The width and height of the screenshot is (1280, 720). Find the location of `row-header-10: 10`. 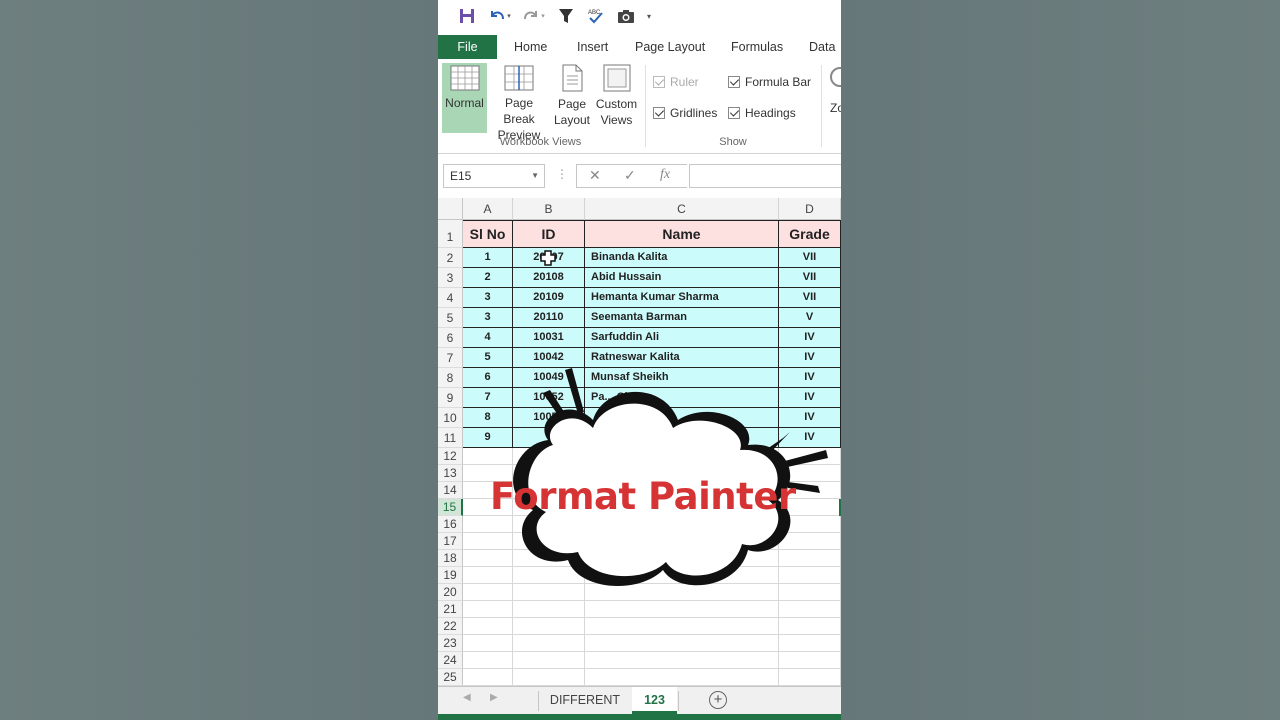

row-header-10: 10 is located at coordinates (450, 418).